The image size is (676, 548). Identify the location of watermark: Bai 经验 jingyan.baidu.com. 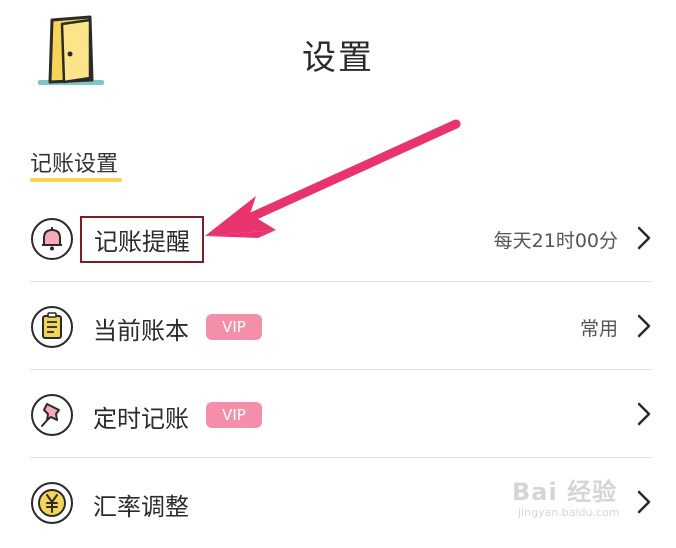
(587, 492).